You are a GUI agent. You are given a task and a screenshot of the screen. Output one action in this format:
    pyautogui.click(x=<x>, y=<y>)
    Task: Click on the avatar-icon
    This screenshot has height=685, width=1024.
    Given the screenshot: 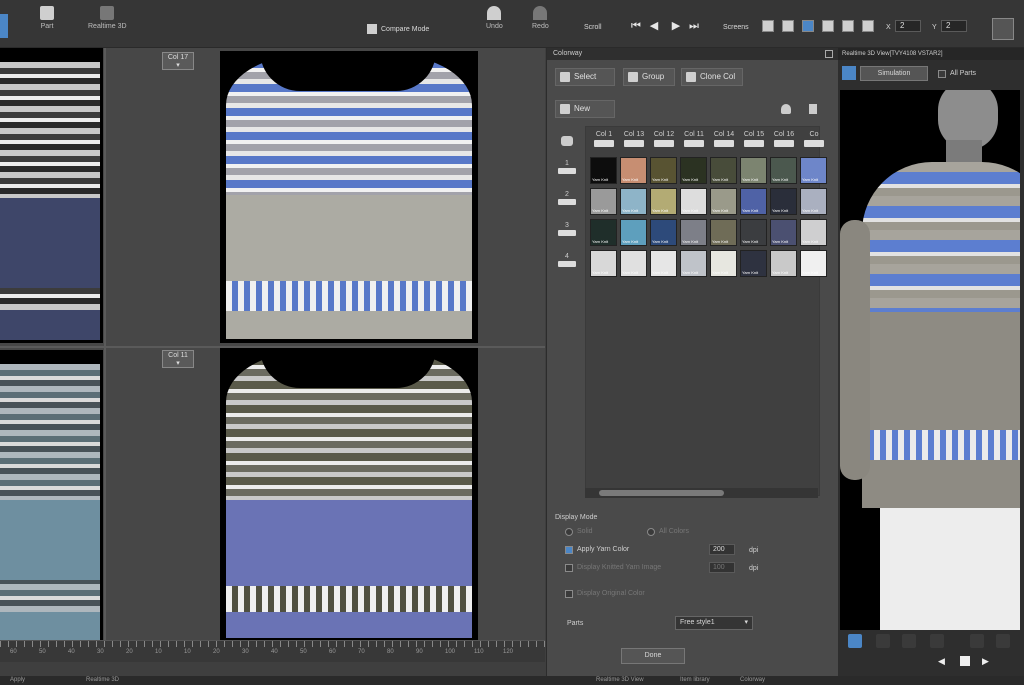 What is the action you would take?
    pyautogui.click(x=977, y=641)
    